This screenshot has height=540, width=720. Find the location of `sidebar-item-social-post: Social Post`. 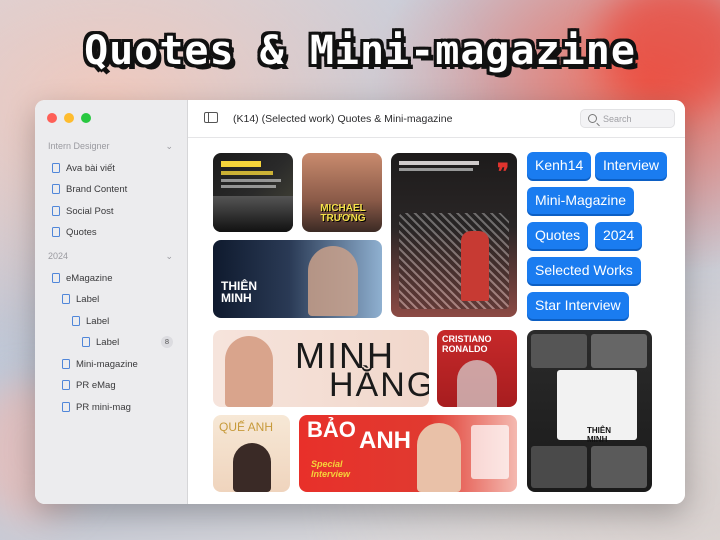

sidebar-item-social-post: Social Post is located at coordinates (83, 211).